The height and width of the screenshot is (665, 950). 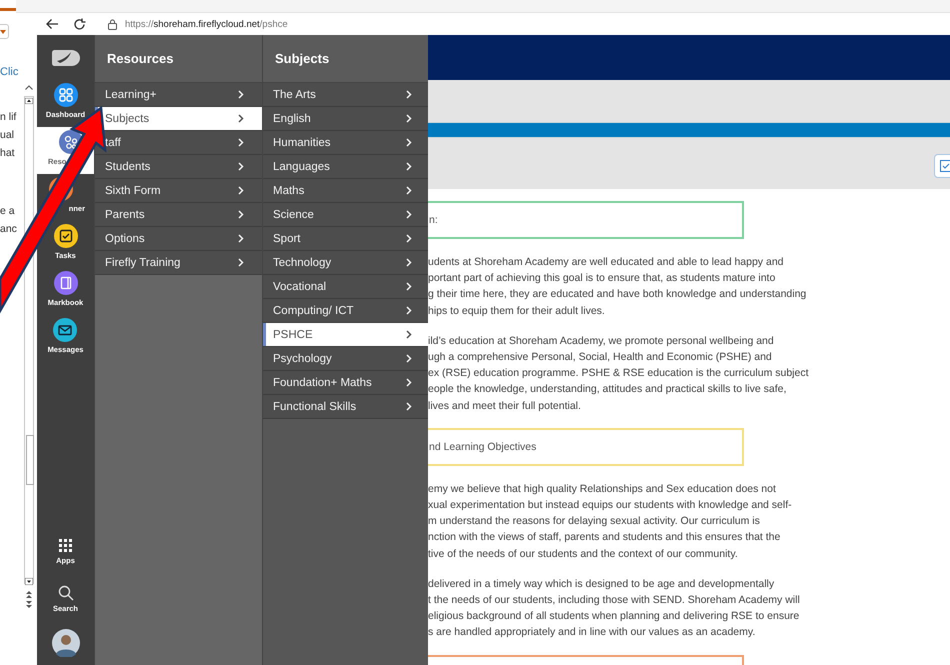 What do you see at coordinates (66, 283) in the screenshot?
I see `book-icon` at bounding box center [66, 283].